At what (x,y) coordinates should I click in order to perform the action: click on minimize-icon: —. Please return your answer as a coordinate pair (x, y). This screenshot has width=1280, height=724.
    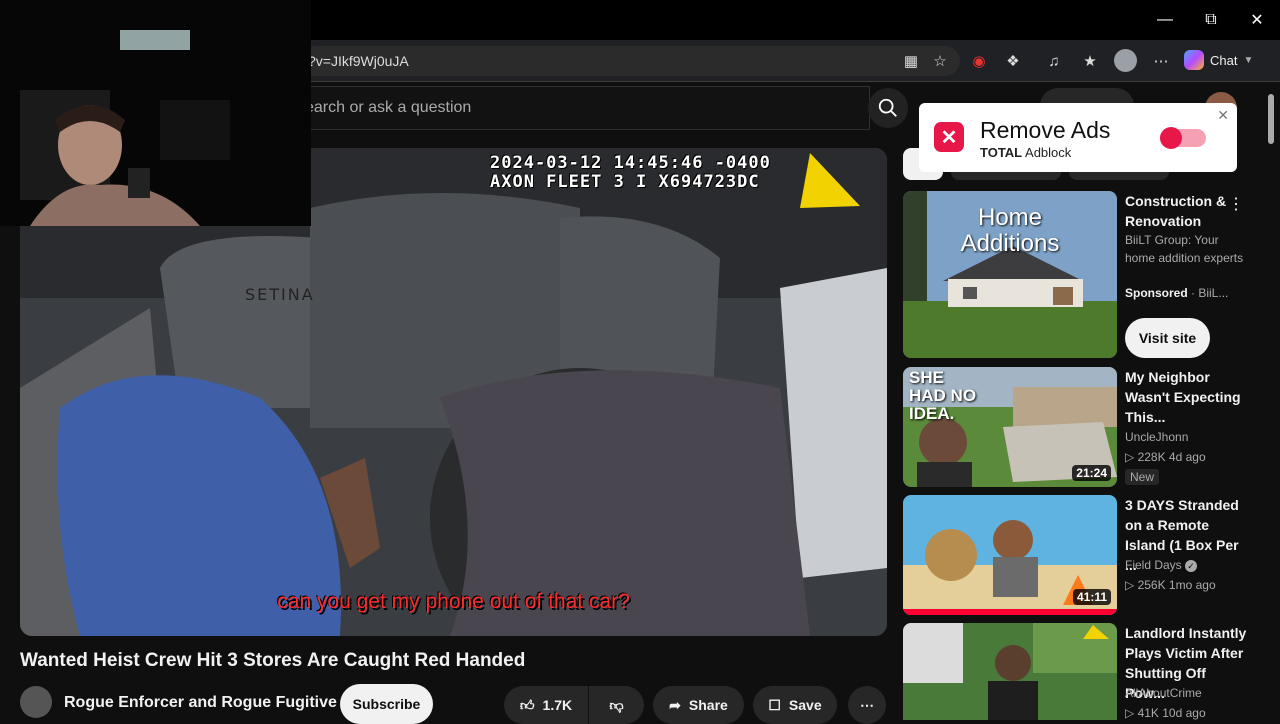
    Looking at the image, I should click on (1165, 20).